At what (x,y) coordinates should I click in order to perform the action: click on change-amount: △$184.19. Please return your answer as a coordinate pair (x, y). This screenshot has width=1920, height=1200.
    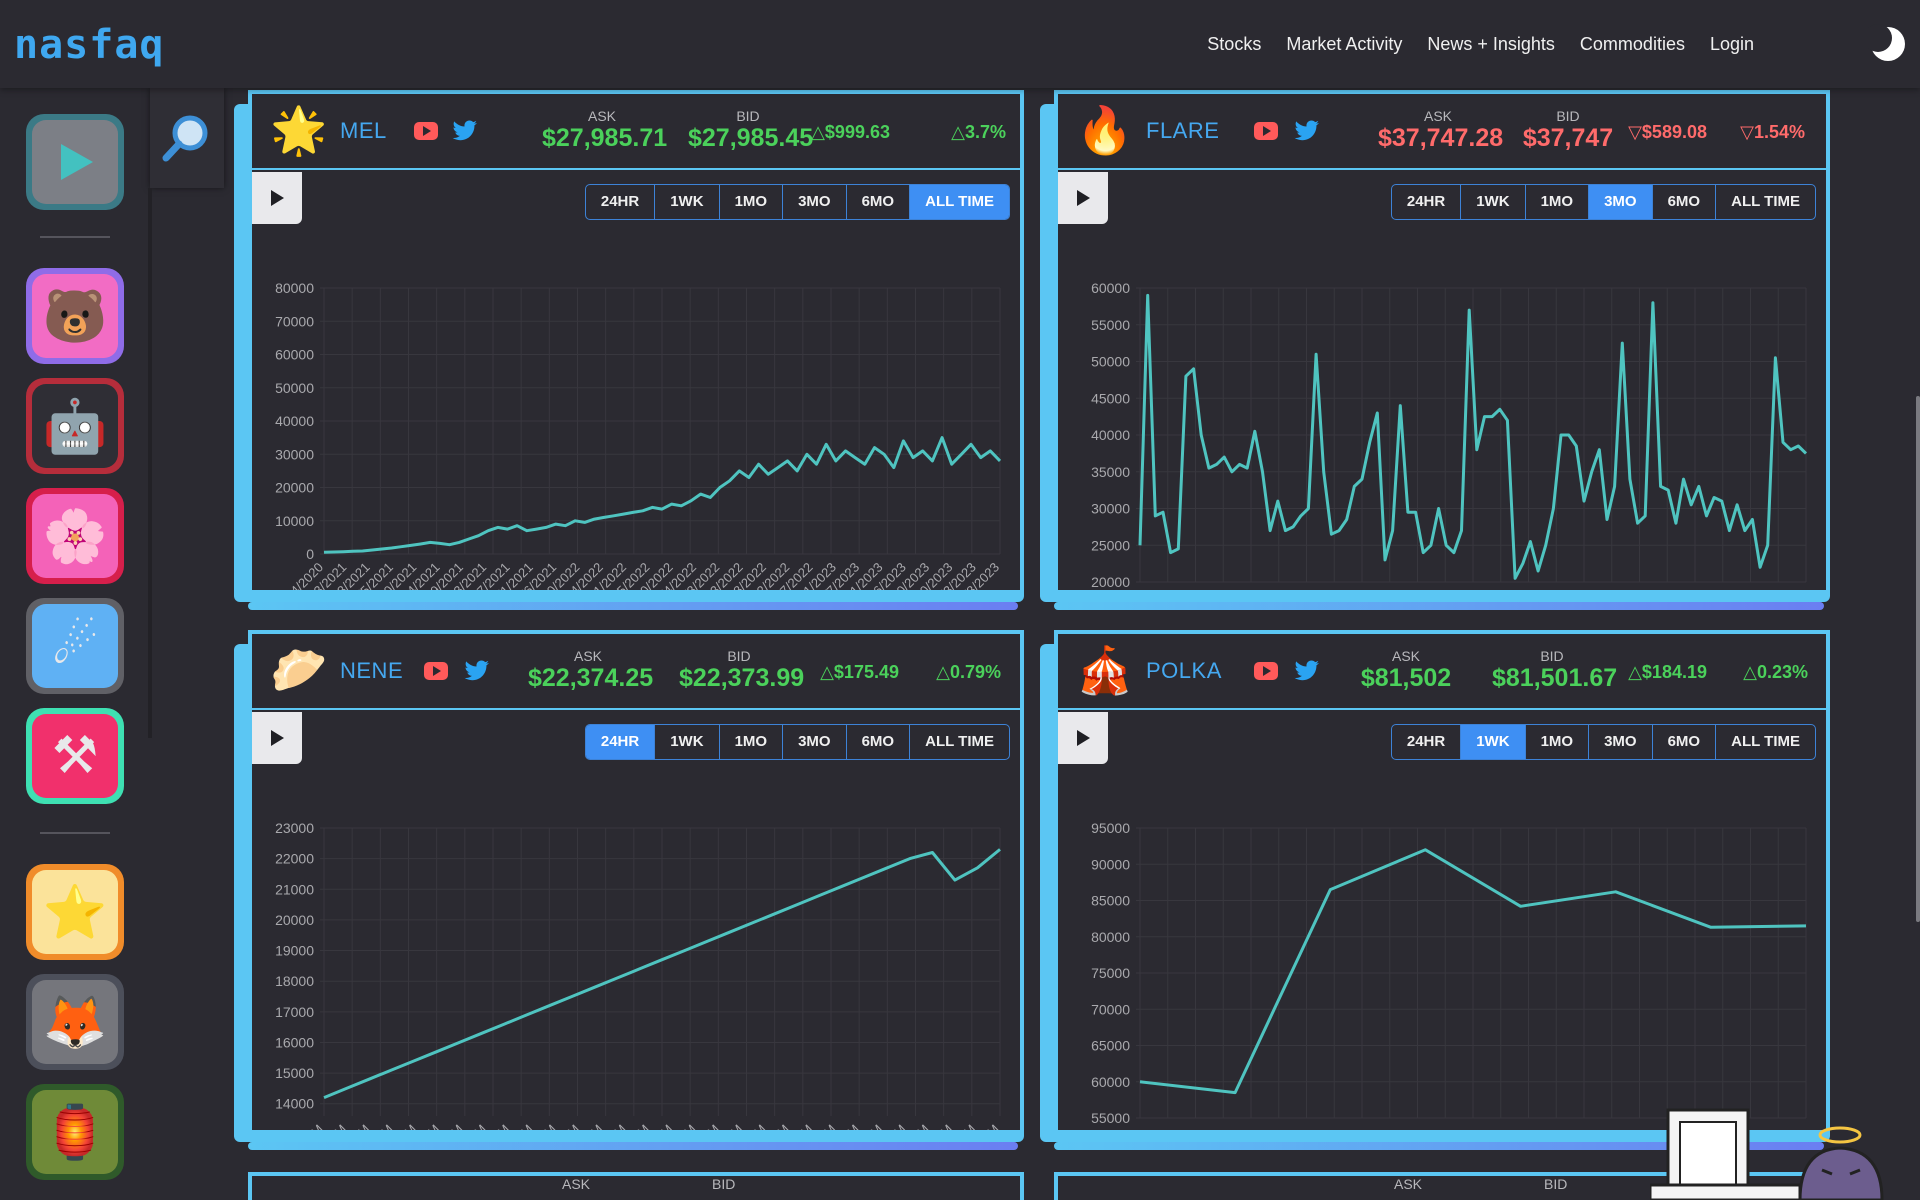
    Looking at the image, I should click on (1635, 672).